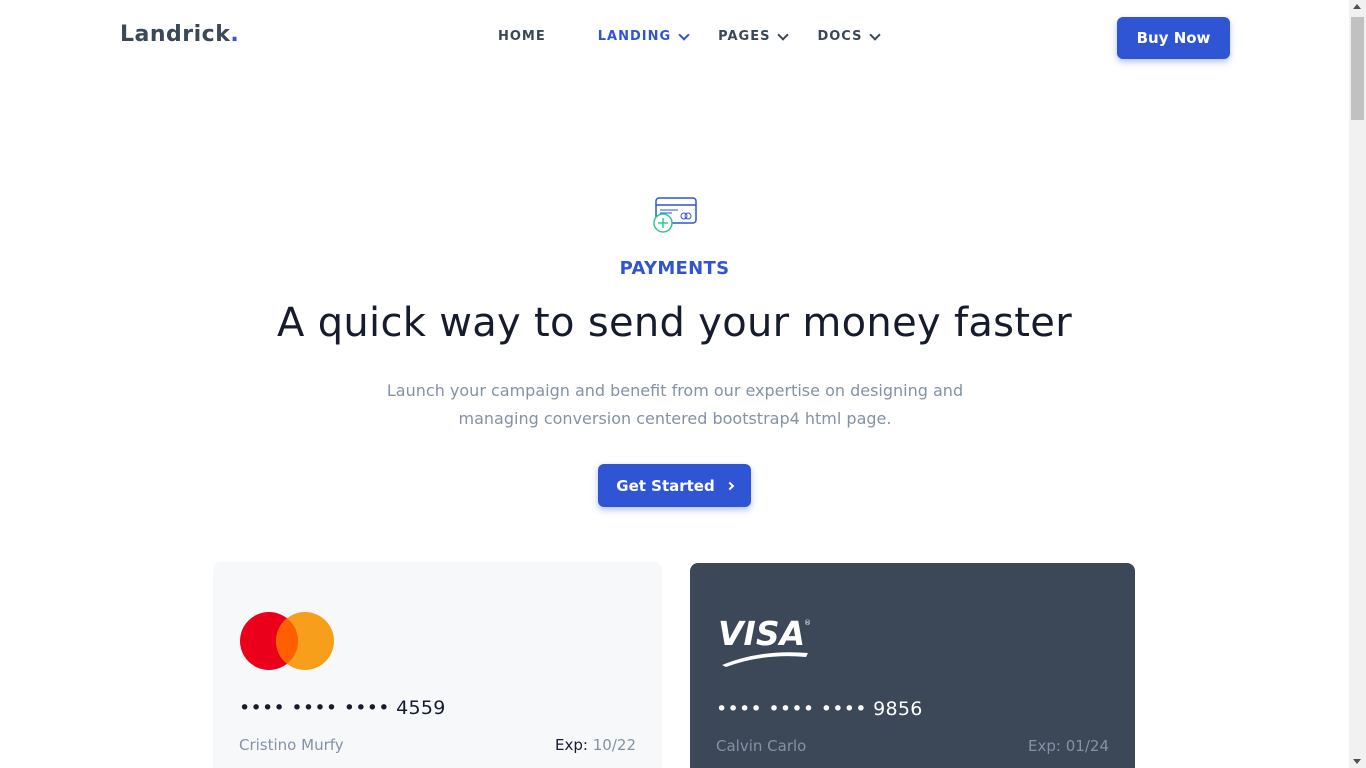  I want to click on card-number: •••• •••• •••• 9856, so click(819, 709).